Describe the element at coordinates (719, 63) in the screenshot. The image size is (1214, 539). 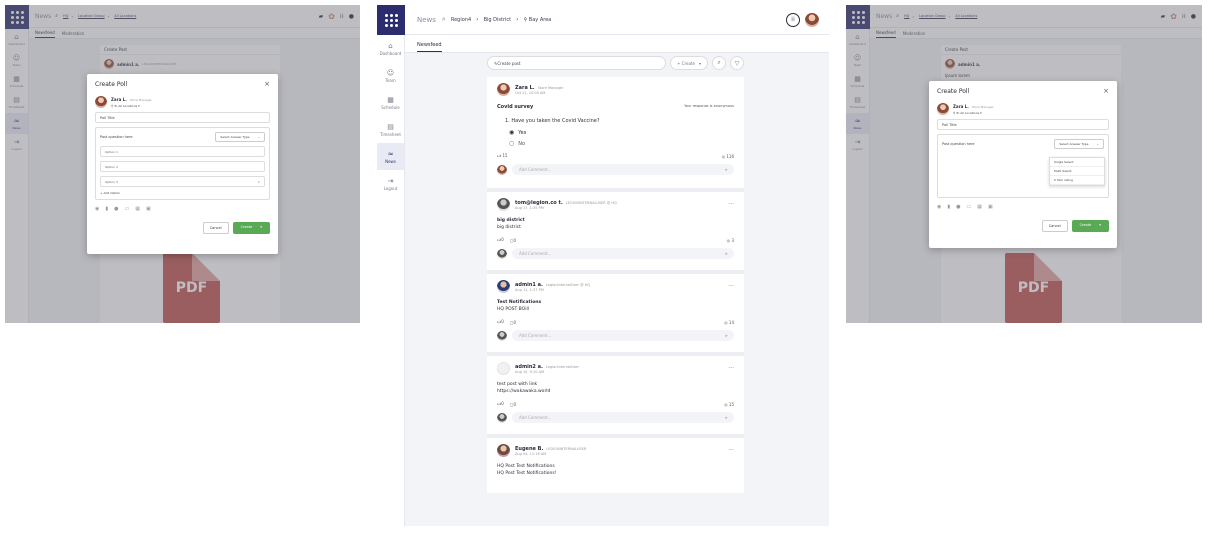
I see `search-button: ⌕` at that location.